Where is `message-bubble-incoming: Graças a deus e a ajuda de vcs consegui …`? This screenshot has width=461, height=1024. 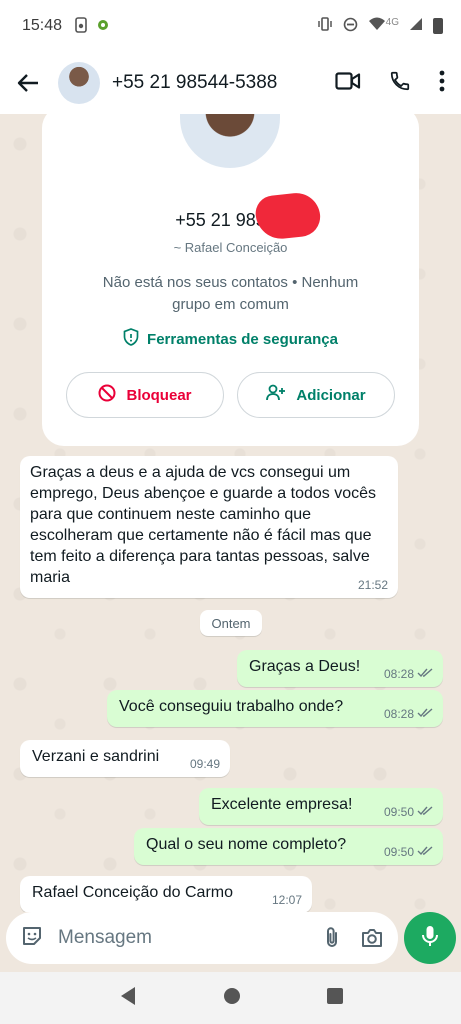
message-bubble-incoming: Graças a deus e a ajuda de vcs consegui … is located at coordinates (209, 527).